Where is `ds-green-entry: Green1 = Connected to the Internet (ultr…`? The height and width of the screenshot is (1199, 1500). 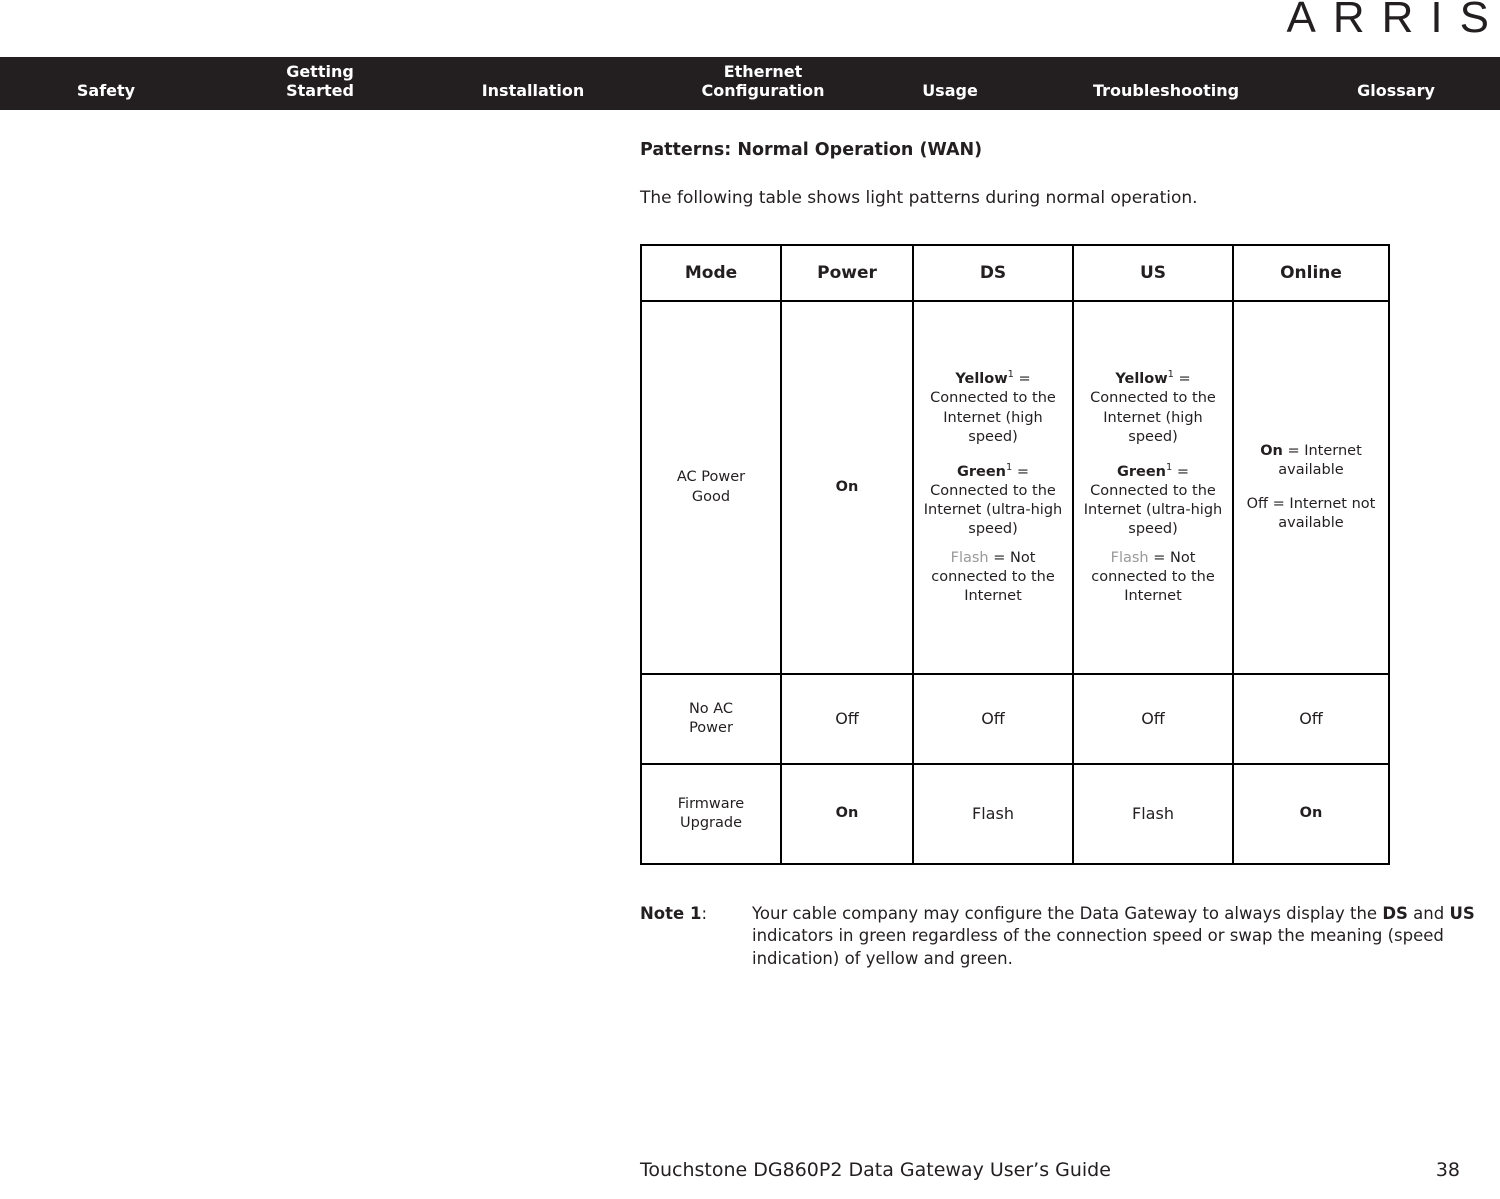 ds-green-entry: Green1 = Connected to the Internet (ultr… is located at coordinates (993, 500).